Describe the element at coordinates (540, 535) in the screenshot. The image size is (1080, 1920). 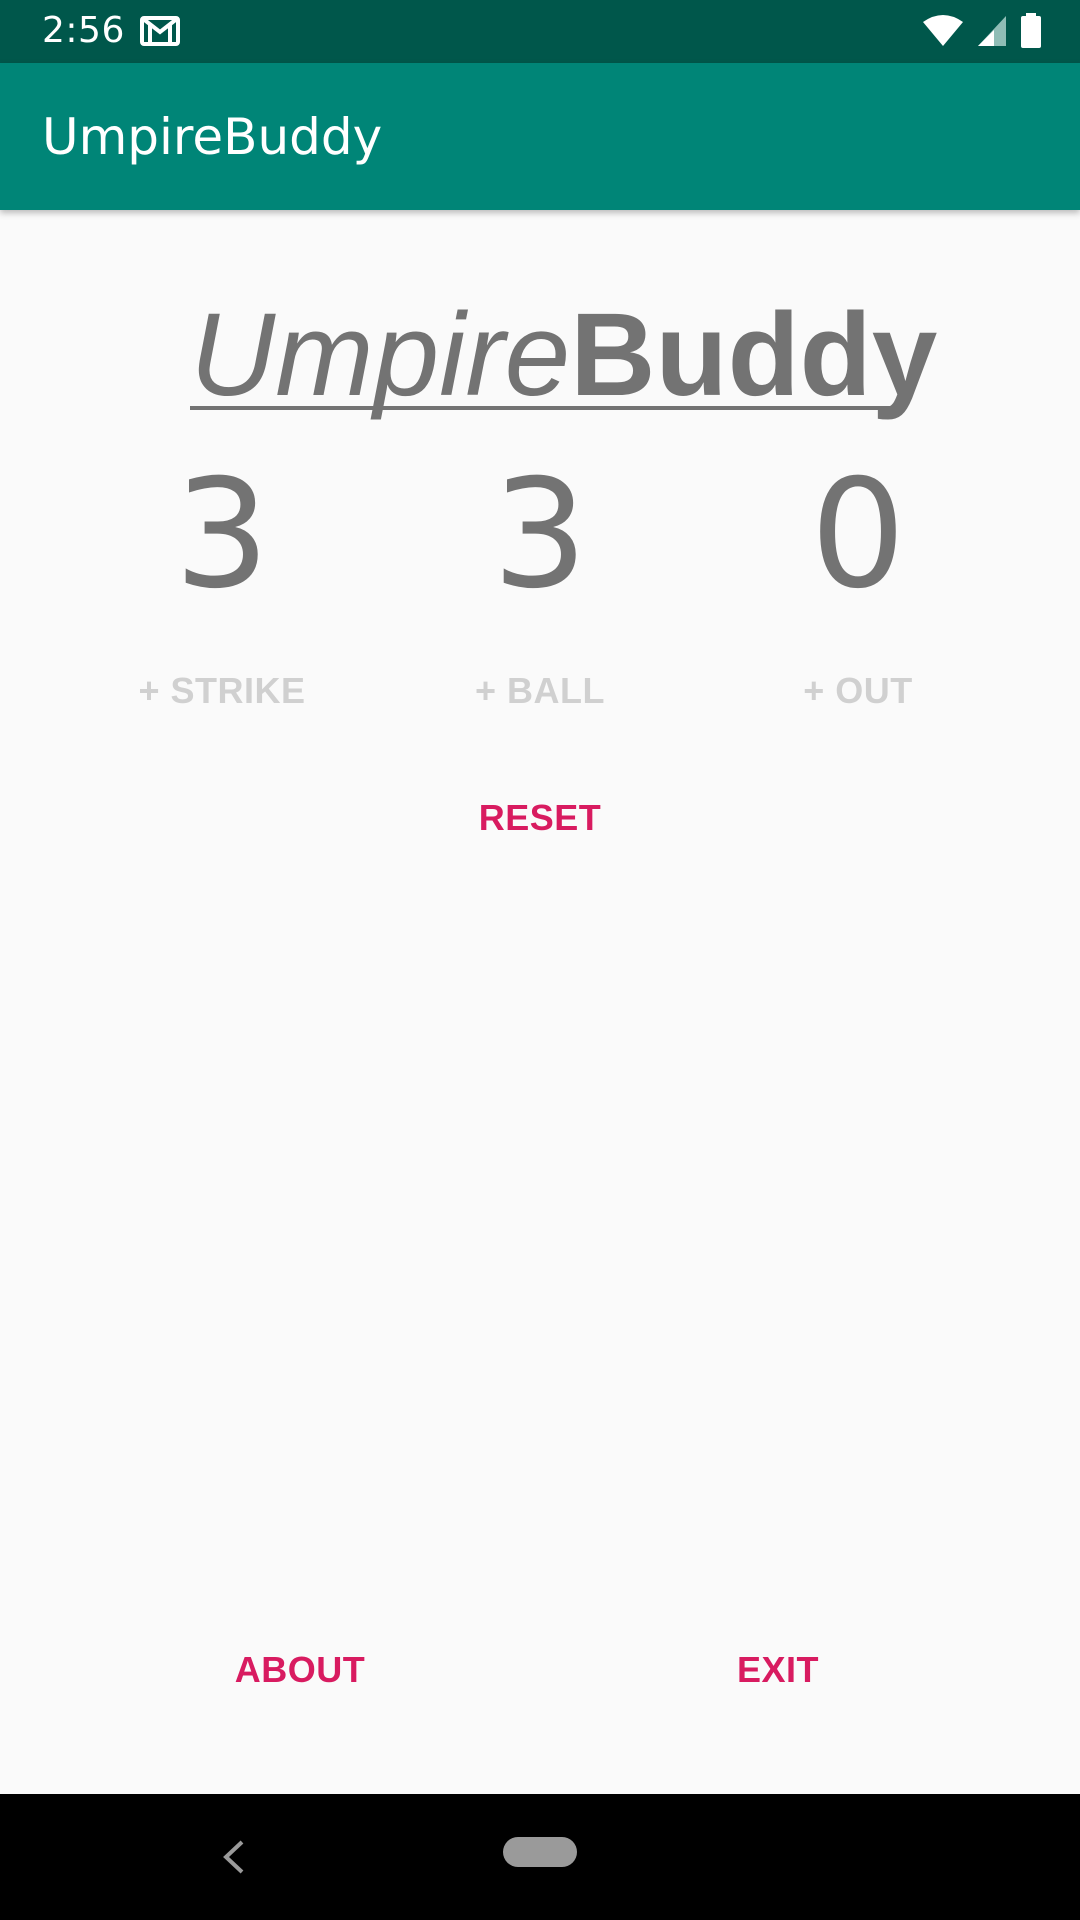
I see `ball-count: 3` at that location.